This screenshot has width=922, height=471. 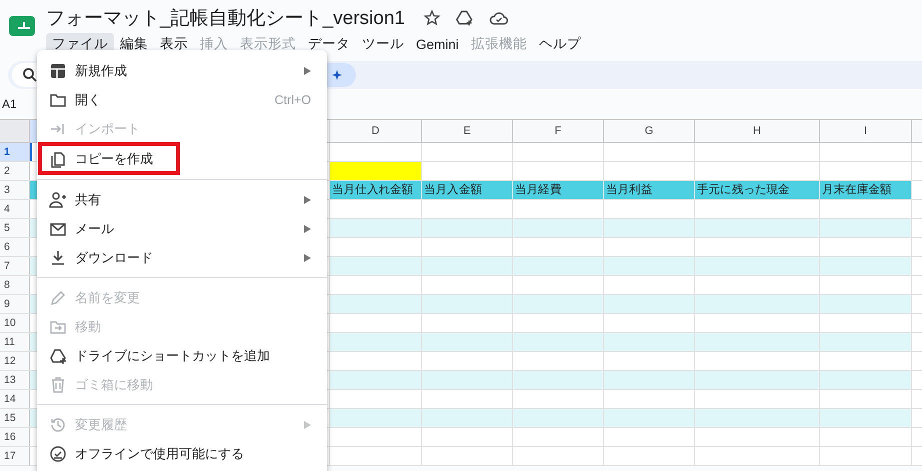 What do you see at coordinates (866, 131) in the screenshot?
I see `column-header: I` at bounding box center [866, 131].